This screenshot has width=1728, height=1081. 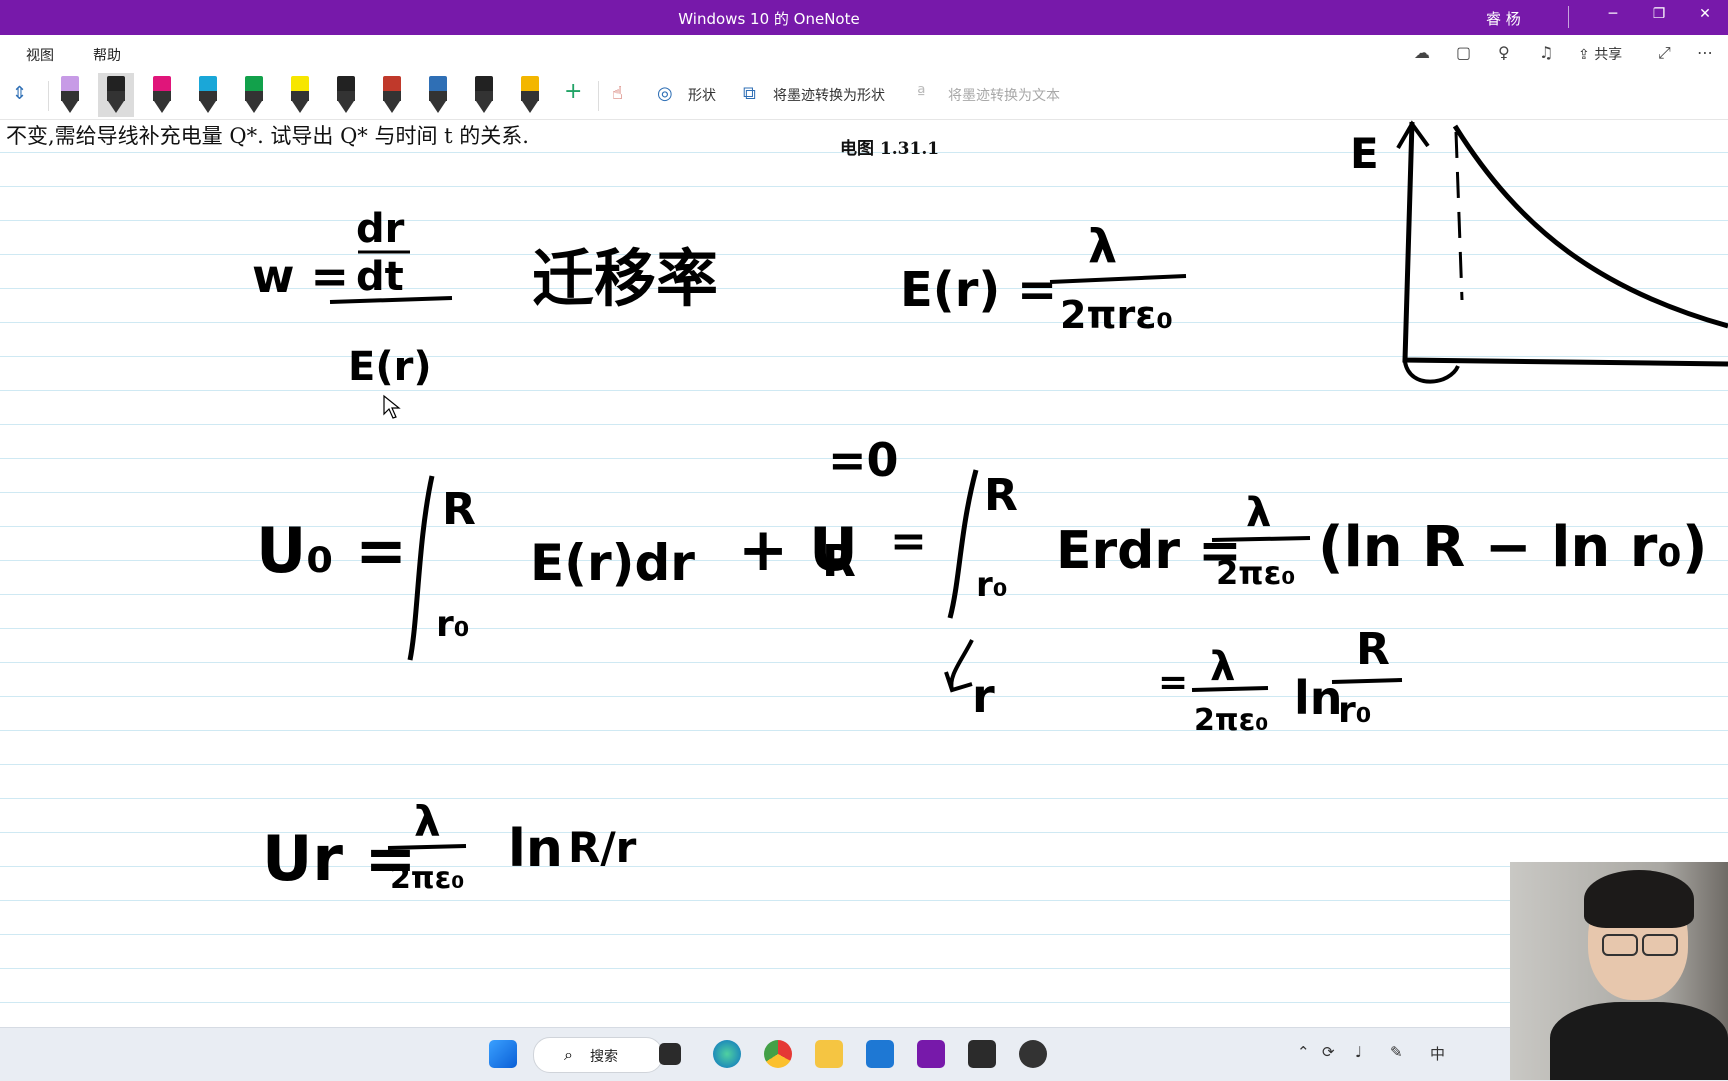 I want to click on ink-integral-sign, so click(x=421, y=568).